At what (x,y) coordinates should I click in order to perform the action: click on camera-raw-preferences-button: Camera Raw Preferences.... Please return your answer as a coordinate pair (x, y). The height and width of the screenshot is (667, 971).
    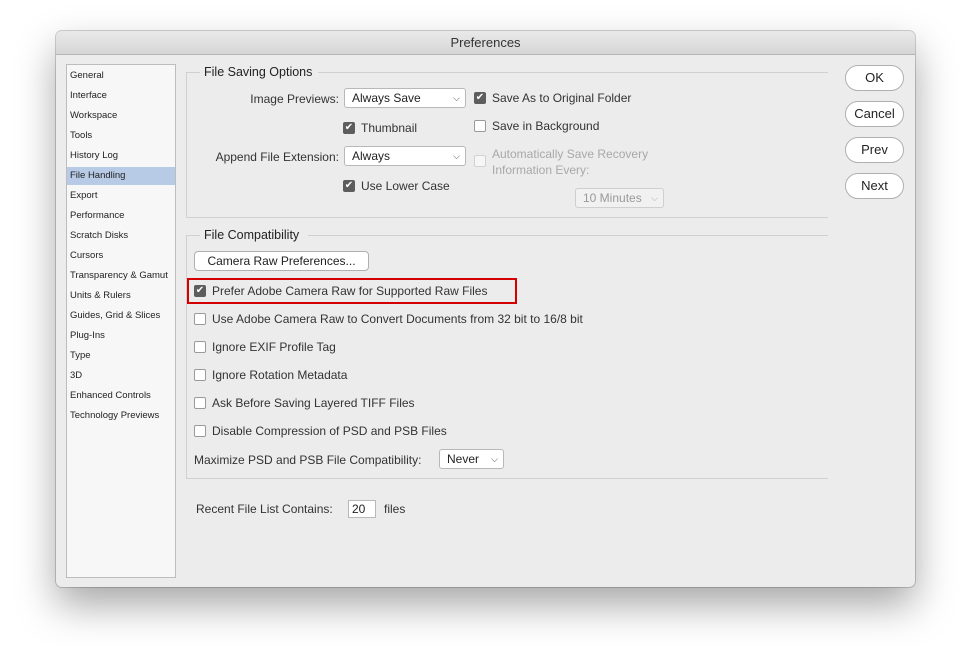
    Looking at the image, I should click on (281, 261).